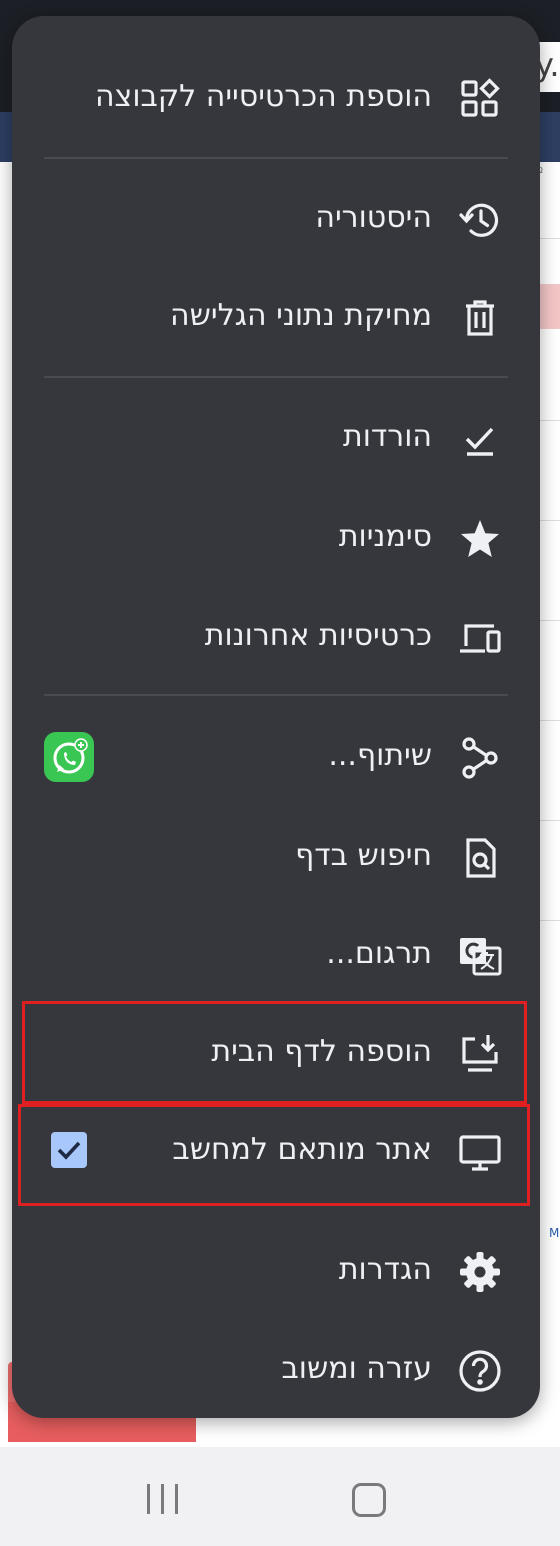  Describe the element at coordinates (69, 757) in the screenshot. I see `whatsapp-icon` at that location.